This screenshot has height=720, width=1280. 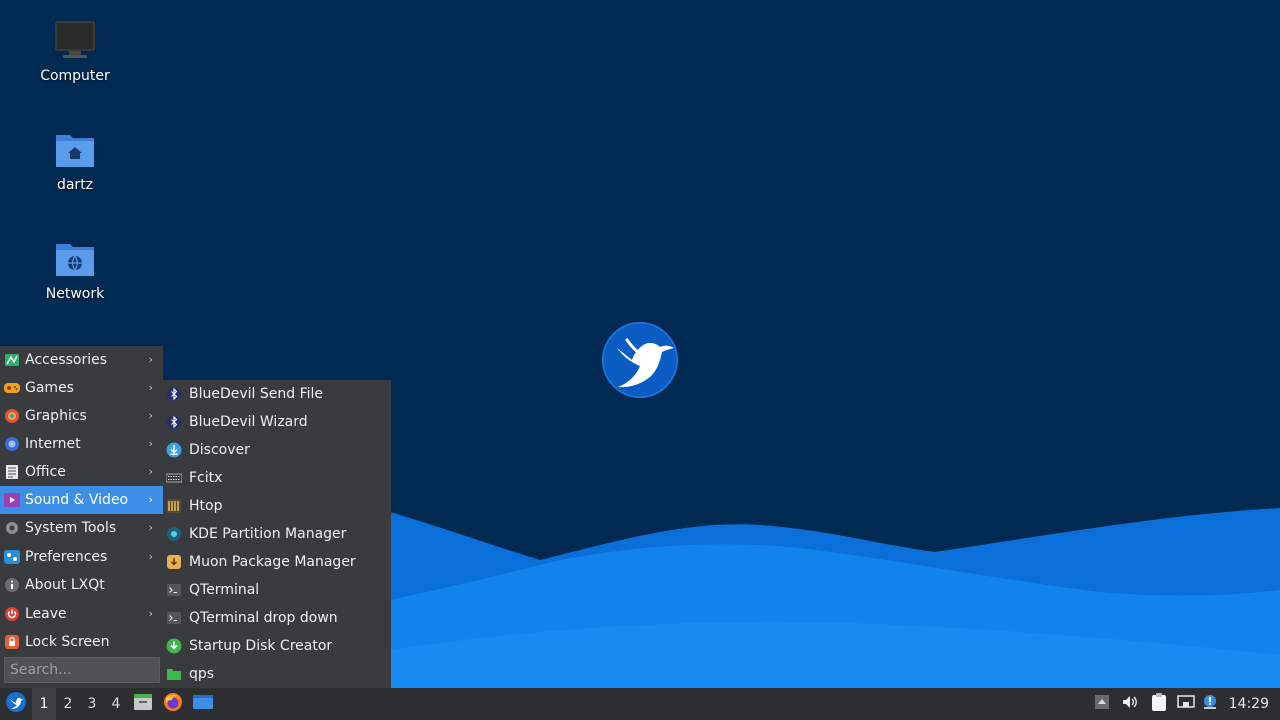 I want to click on desktop-icon-label: Network, so click(x=75, y=294).